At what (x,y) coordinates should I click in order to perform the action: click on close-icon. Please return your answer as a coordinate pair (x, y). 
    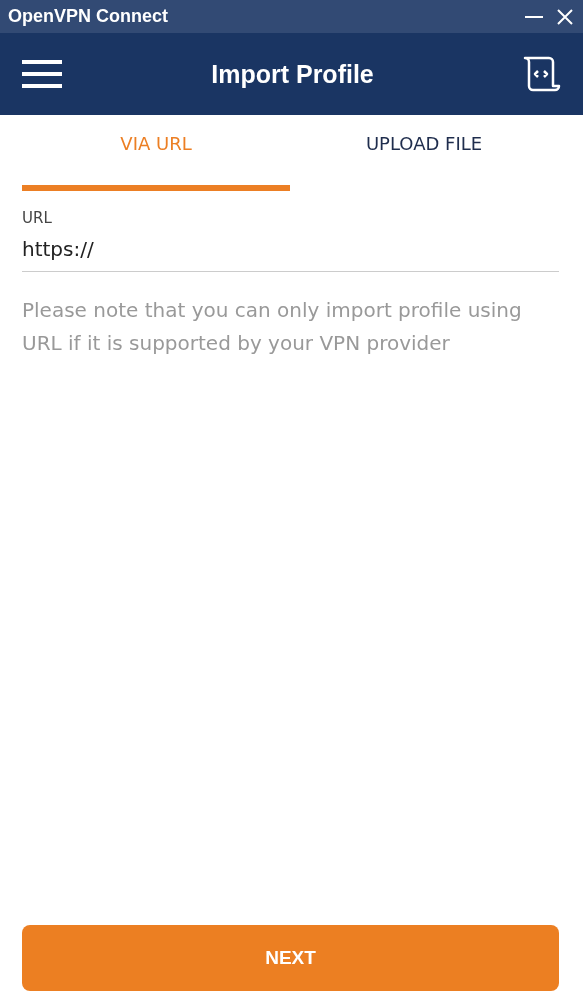
    Looking at the image, I should click on (565, 16).